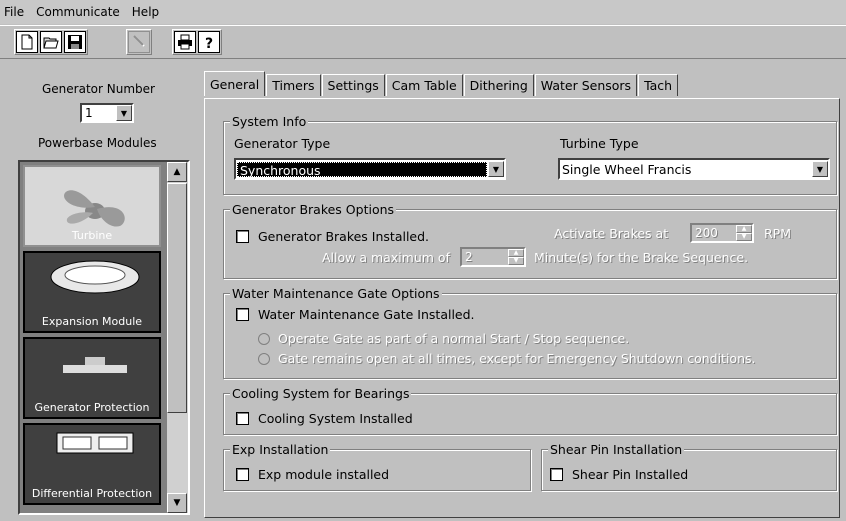 The width and height of the screenshot is (846, 521). Describe the element at coordinates (97, 143) in the screenshot. I see `powerbase-modules-label: Powerbase Modules` at that location.